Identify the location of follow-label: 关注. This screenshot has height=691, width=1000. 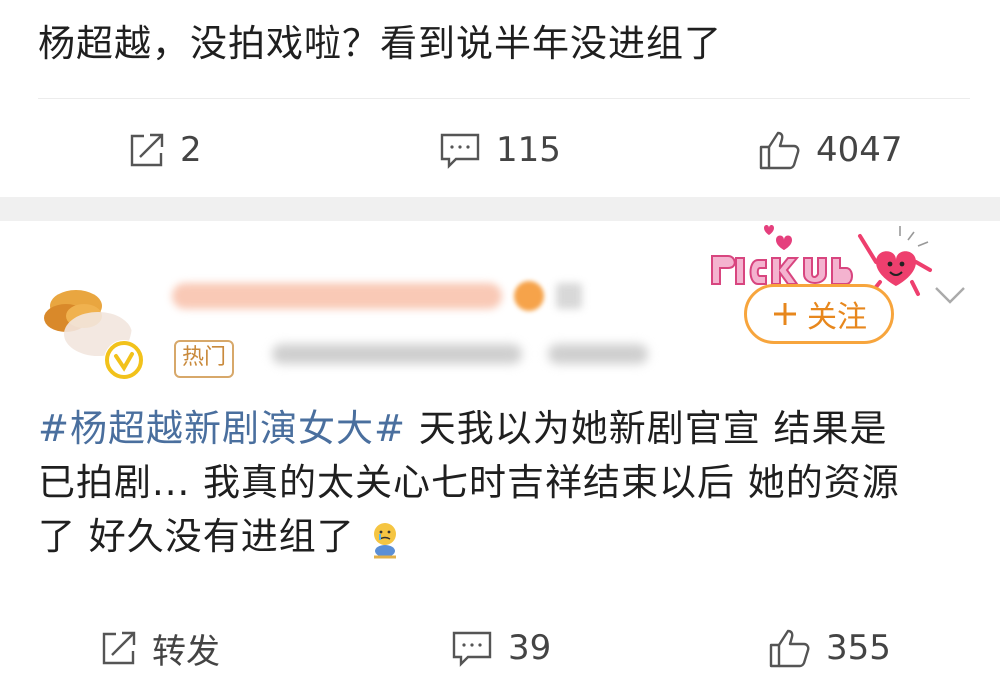
(837, 317).